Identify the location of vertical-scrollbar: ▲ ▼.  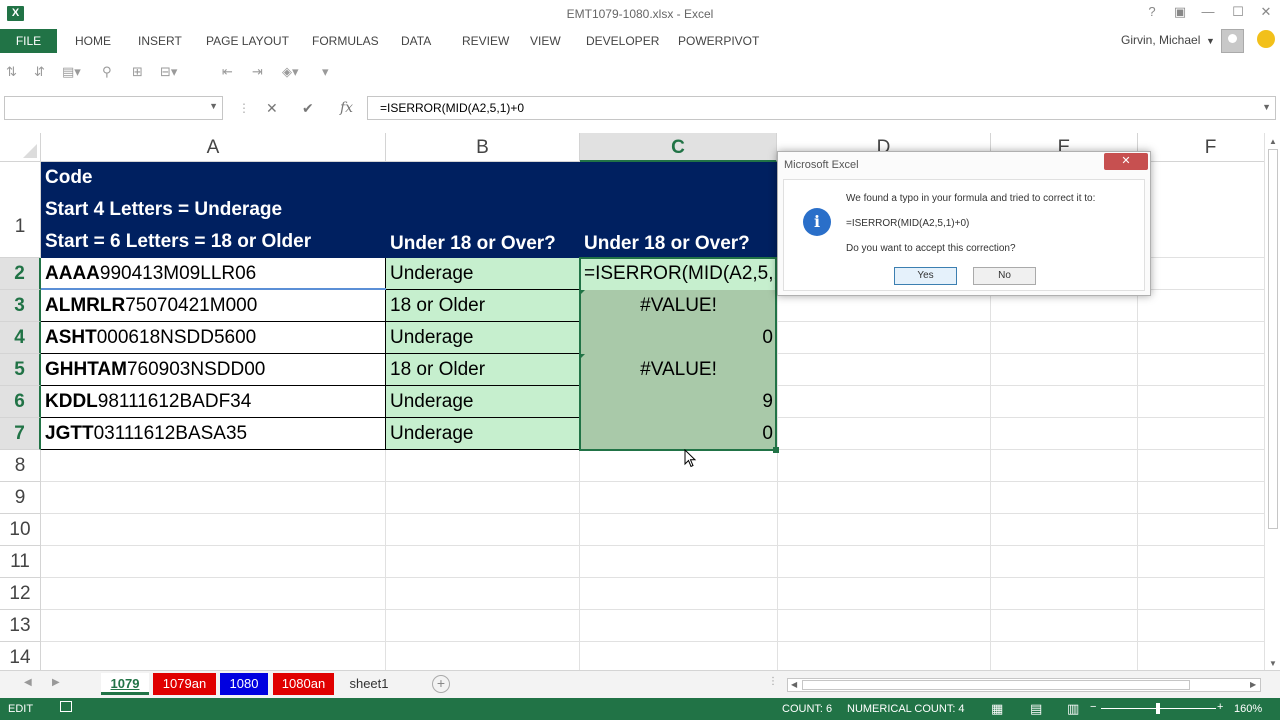
(1272, 401).